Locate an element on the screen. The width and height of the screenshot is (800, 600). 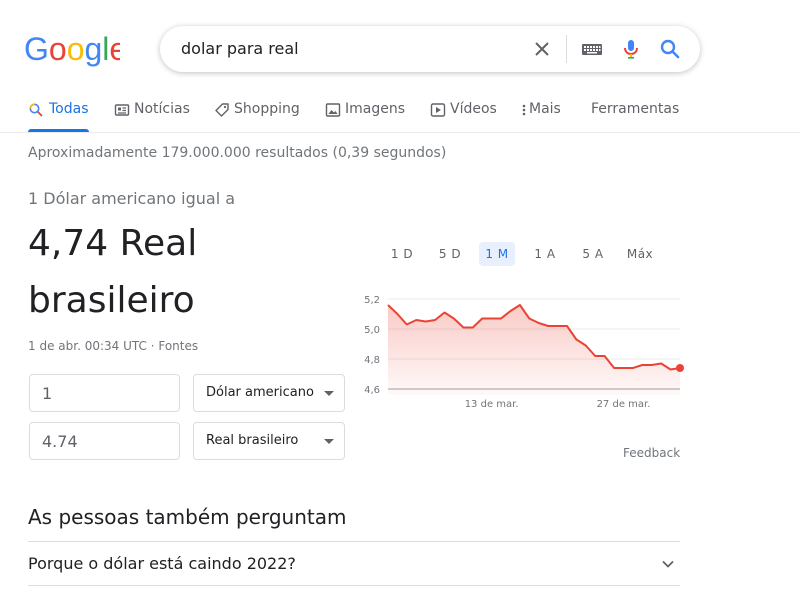
google-logo: Google is located at coordinates (72, 50).